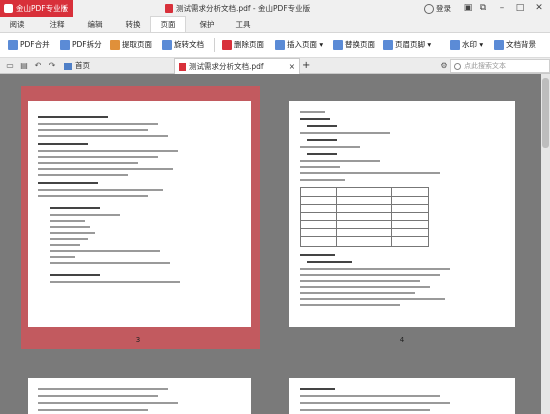  I want to click on watermark-icon, so click(455, 45).